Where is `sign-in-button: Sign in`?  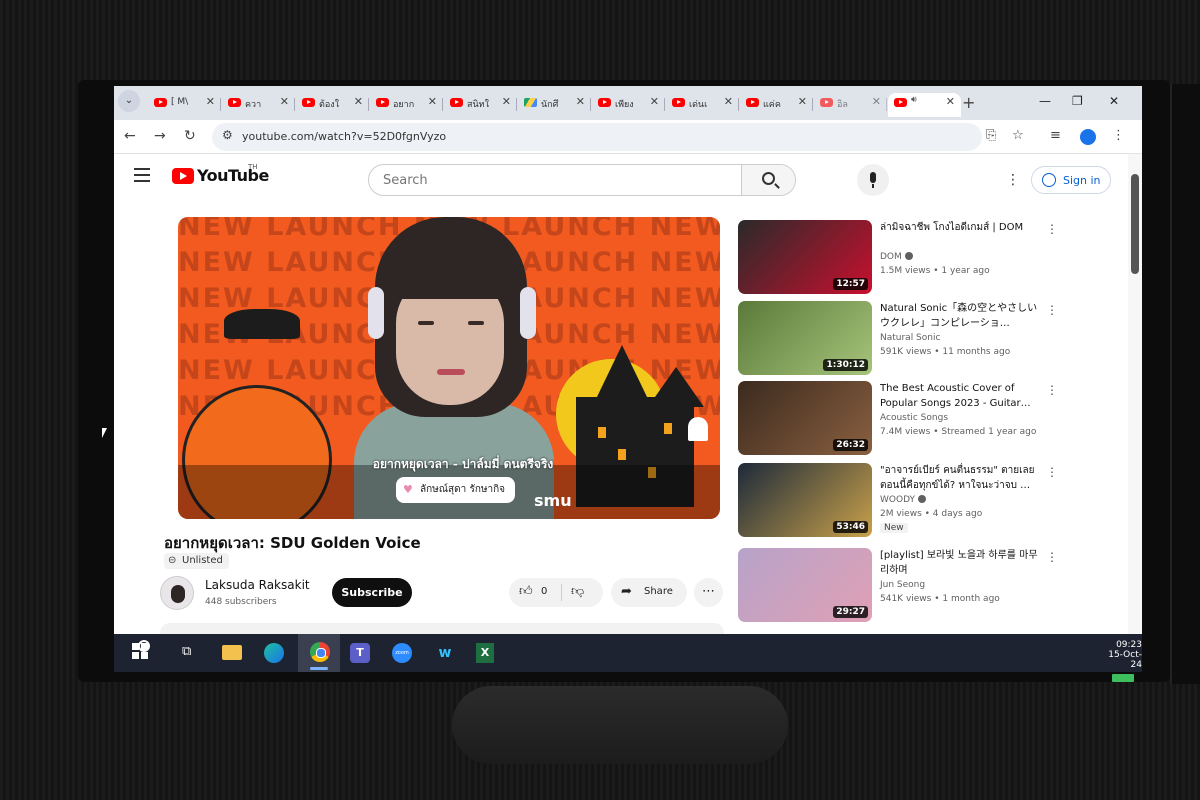 sign-in-button: Sign in is located at coordinates (1071, 180).